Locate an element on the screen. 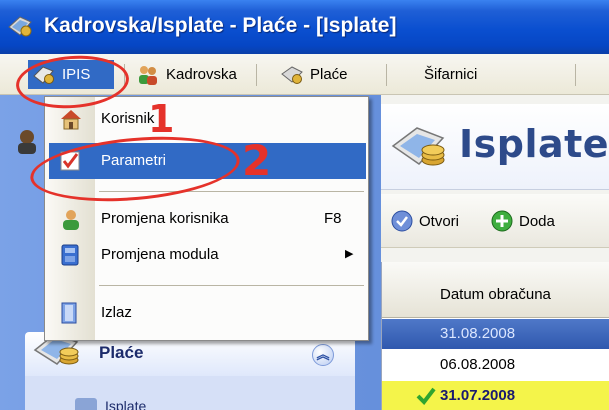  user-icon is located at coordinates (71, 220).